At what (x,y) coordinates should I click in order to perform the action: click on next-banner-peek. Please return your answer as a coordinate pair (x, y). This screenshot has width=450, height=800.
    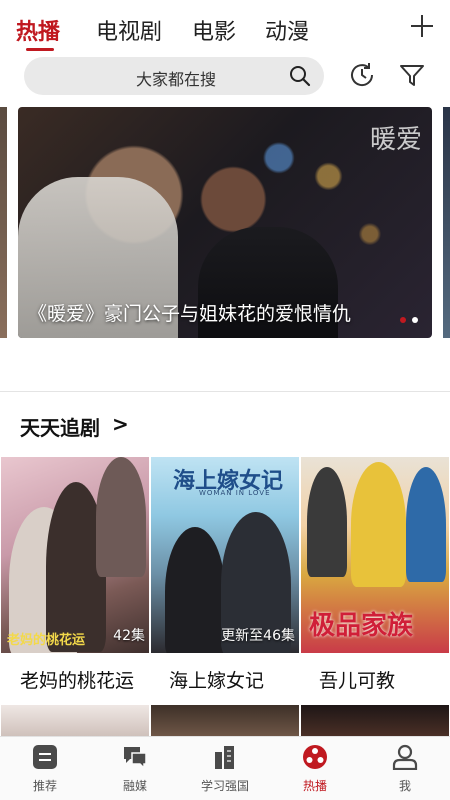
    Looking at the image, I should click on (446, 222).